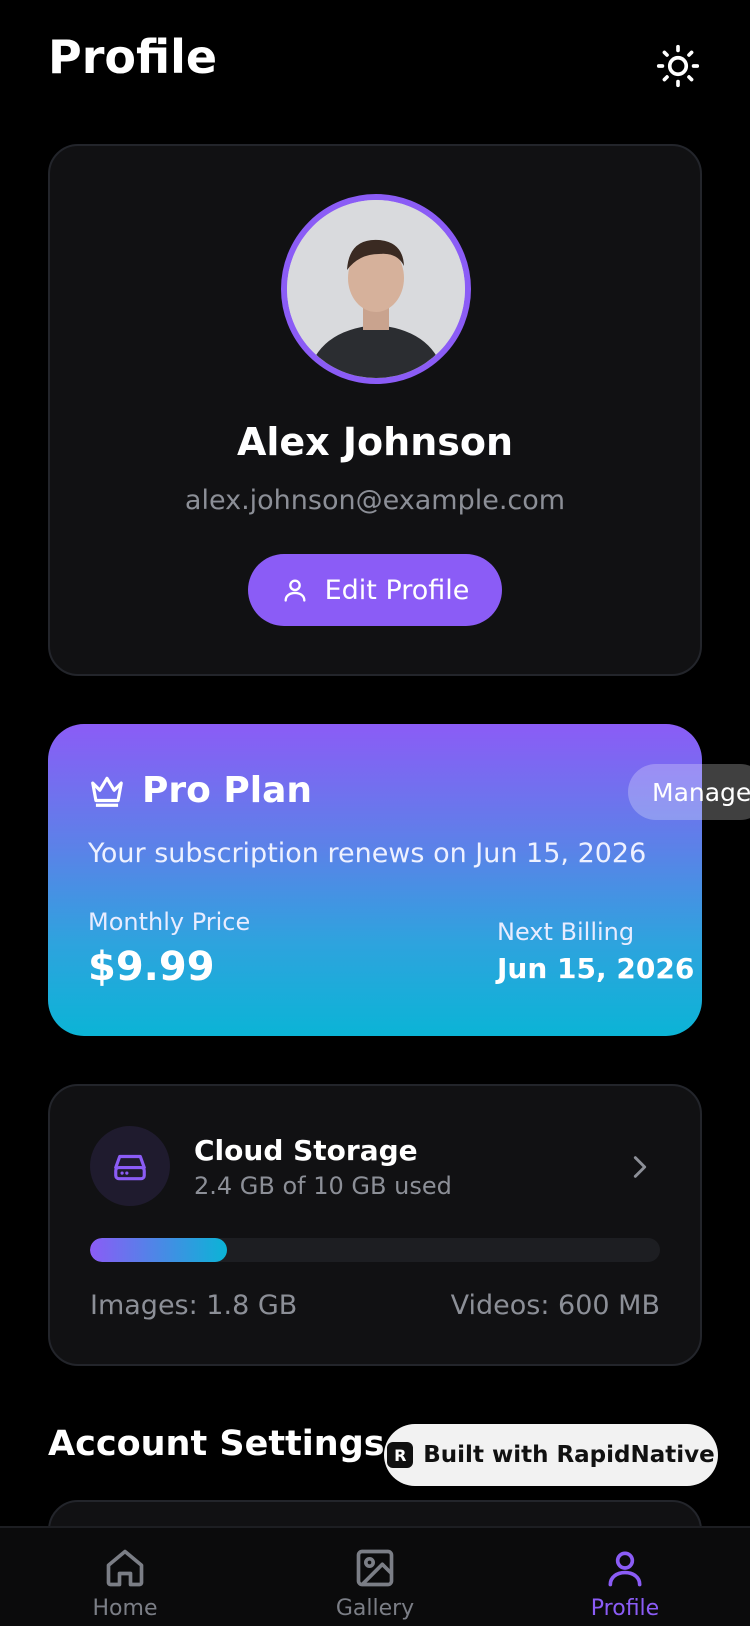  I want to click on price-value: $9.99, so click(151, 967).